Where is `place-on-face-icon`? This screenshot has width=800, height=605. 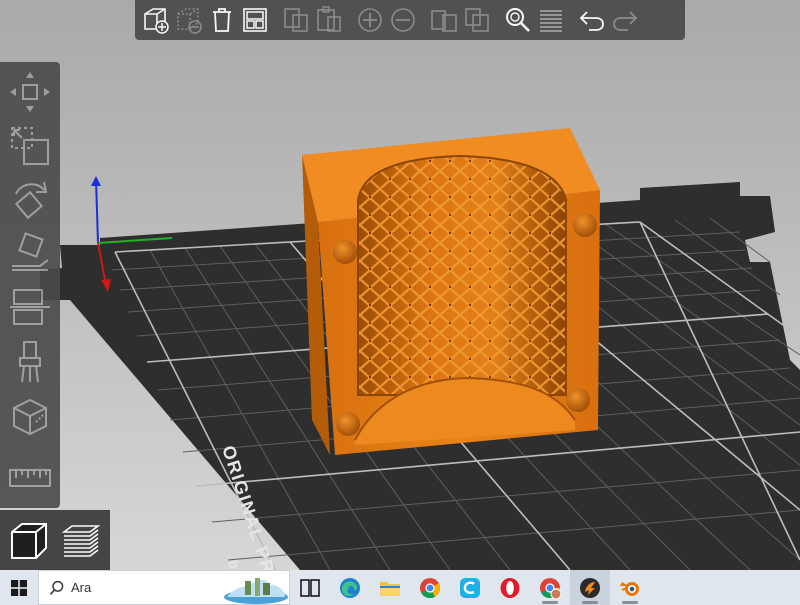
place-on-face-icon is located at coordinates (30, 254).